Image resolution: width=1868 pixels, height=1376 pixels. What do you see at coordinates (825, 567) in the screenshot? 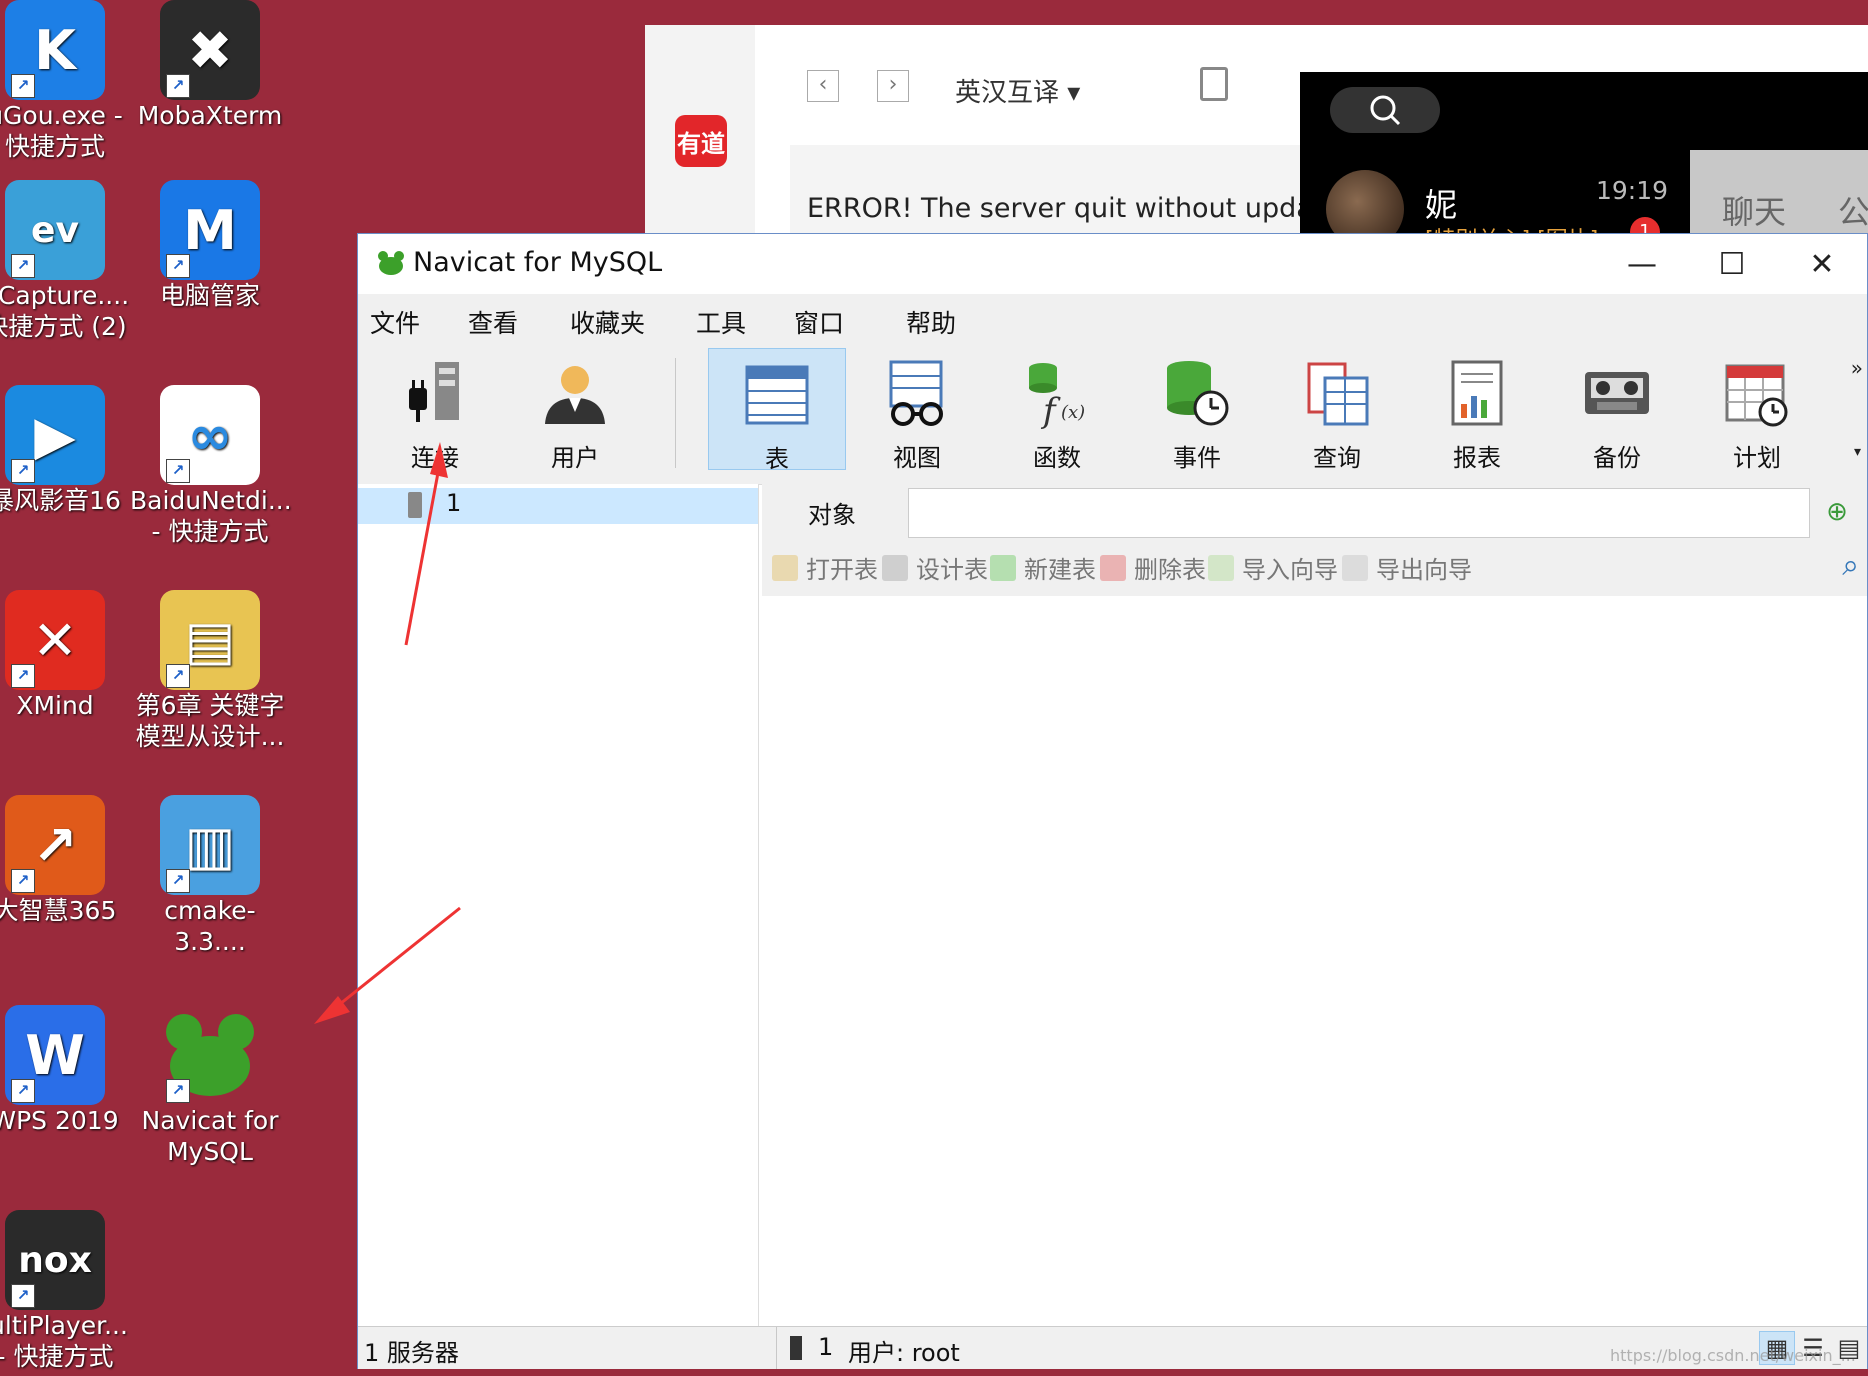
I see `open-table-button: 打开表` at bounding box center [825, 567].